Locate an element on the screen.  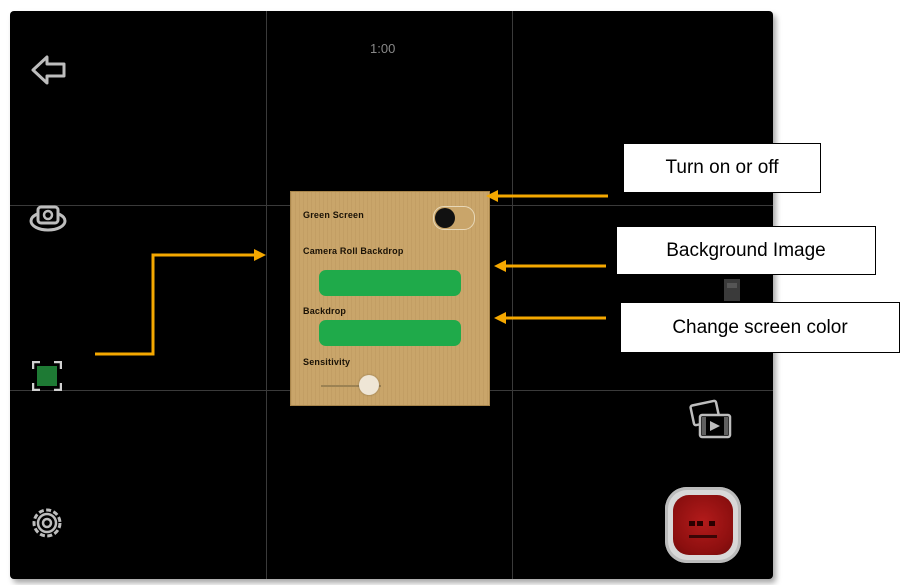
green-screen-toggle is located at coordinates (454, 218).